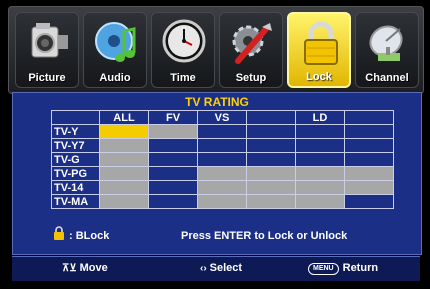 This screenshot has width=430, height=289. I want to click on row-label: TV-14, so click(75, 187).